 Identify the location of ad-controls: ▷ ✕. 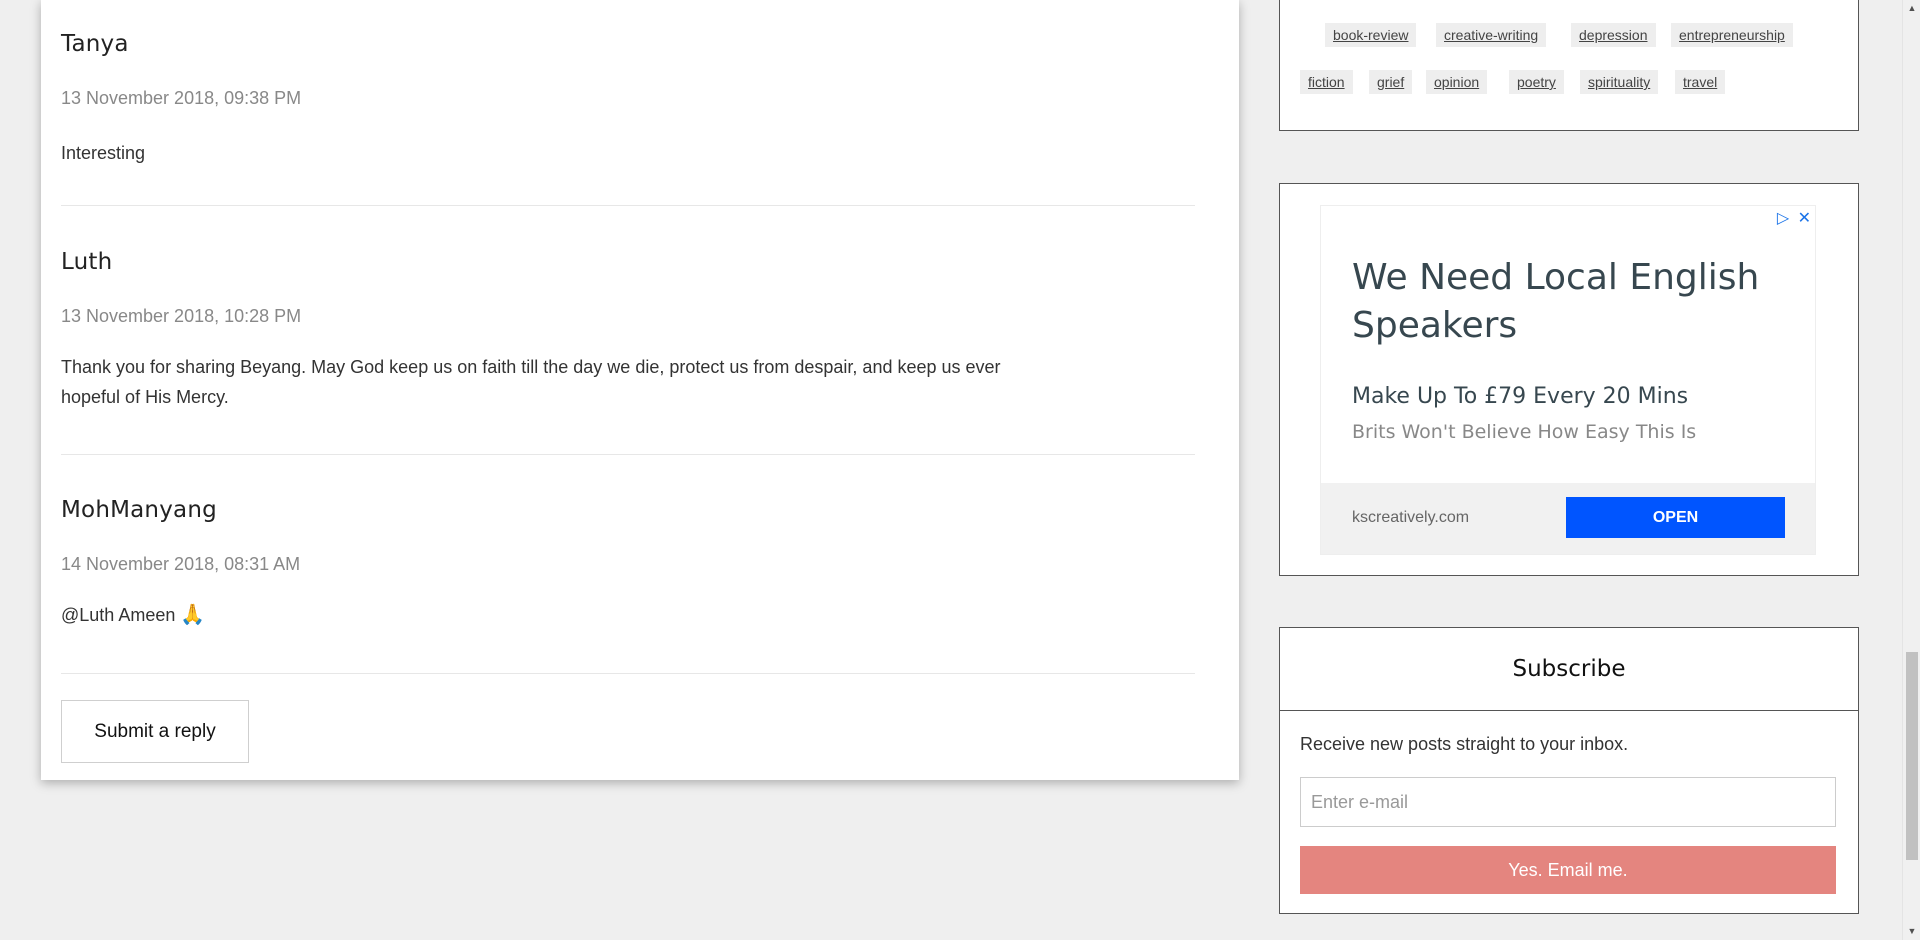
(1792, 218).